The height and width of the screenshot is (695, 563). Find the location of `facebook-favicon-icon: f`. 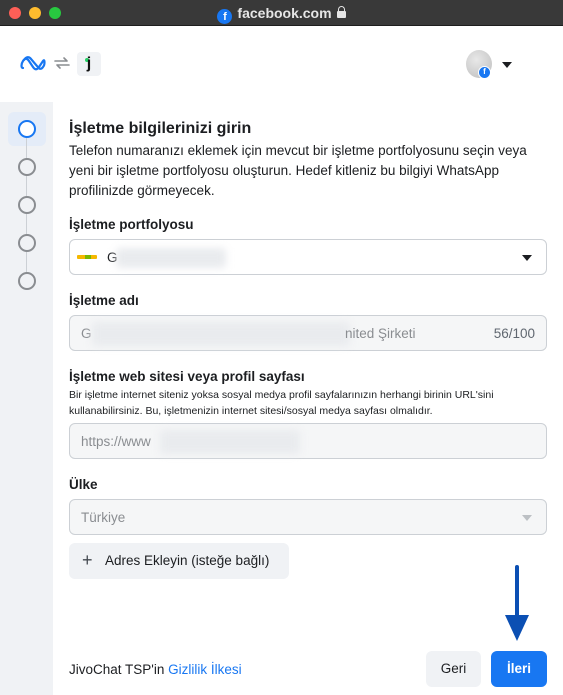

facebook-favicon-icon: f is located at coordinates (225, 16).